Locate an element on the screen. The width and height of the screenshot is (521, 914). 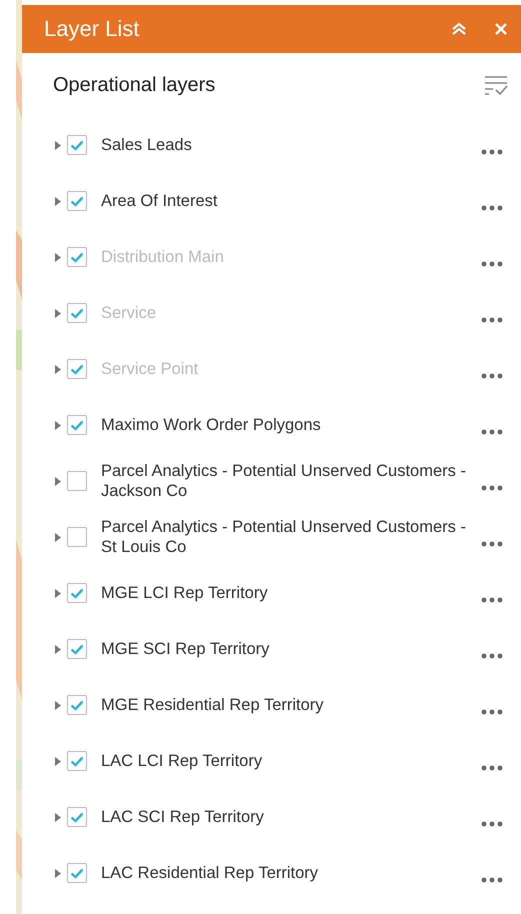
layer-name: LAC Residential Rep Territory is located at coordinates (210, 873).